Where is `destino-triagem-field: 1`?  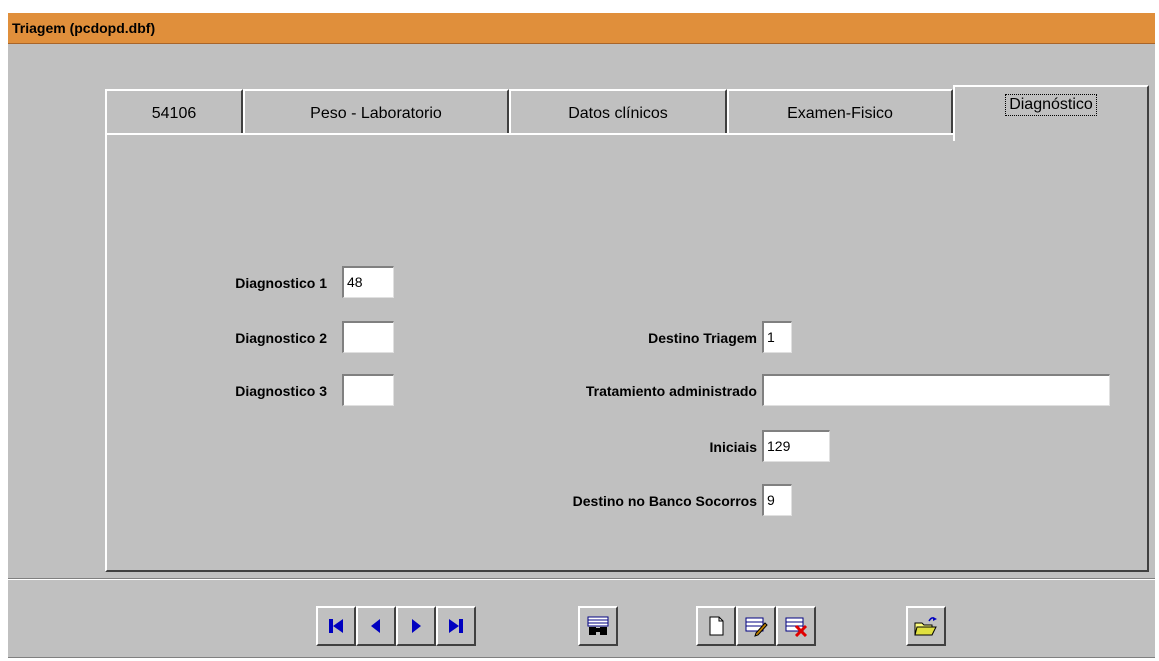 destino-triagem-field: 1 is located at coordinates (777, 337).